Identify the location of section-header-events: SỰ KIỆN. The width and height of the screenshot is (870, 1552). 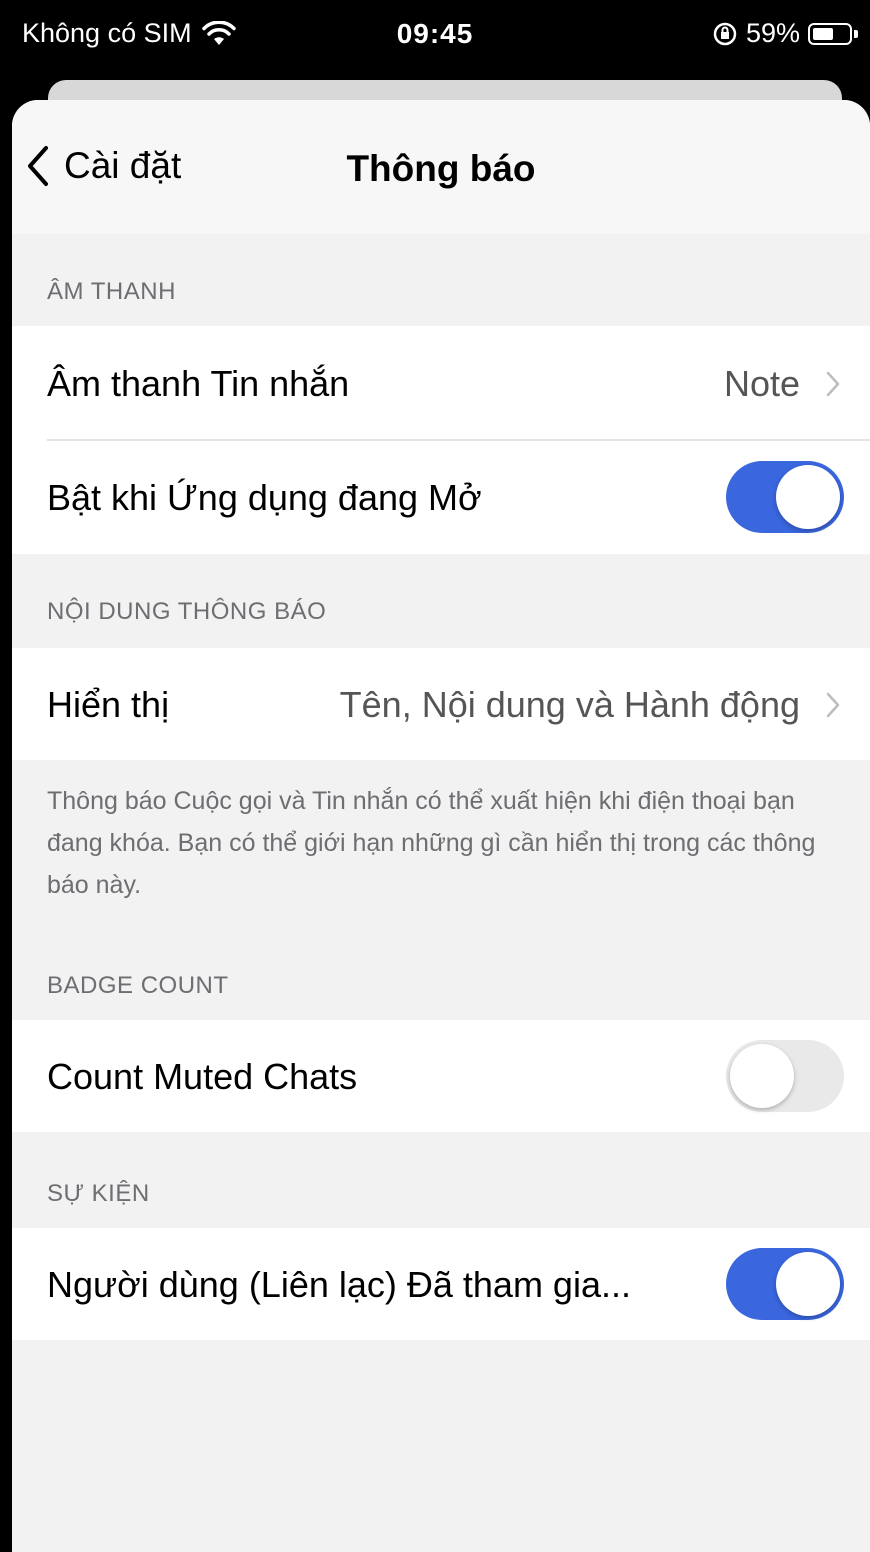
(98, 1193).